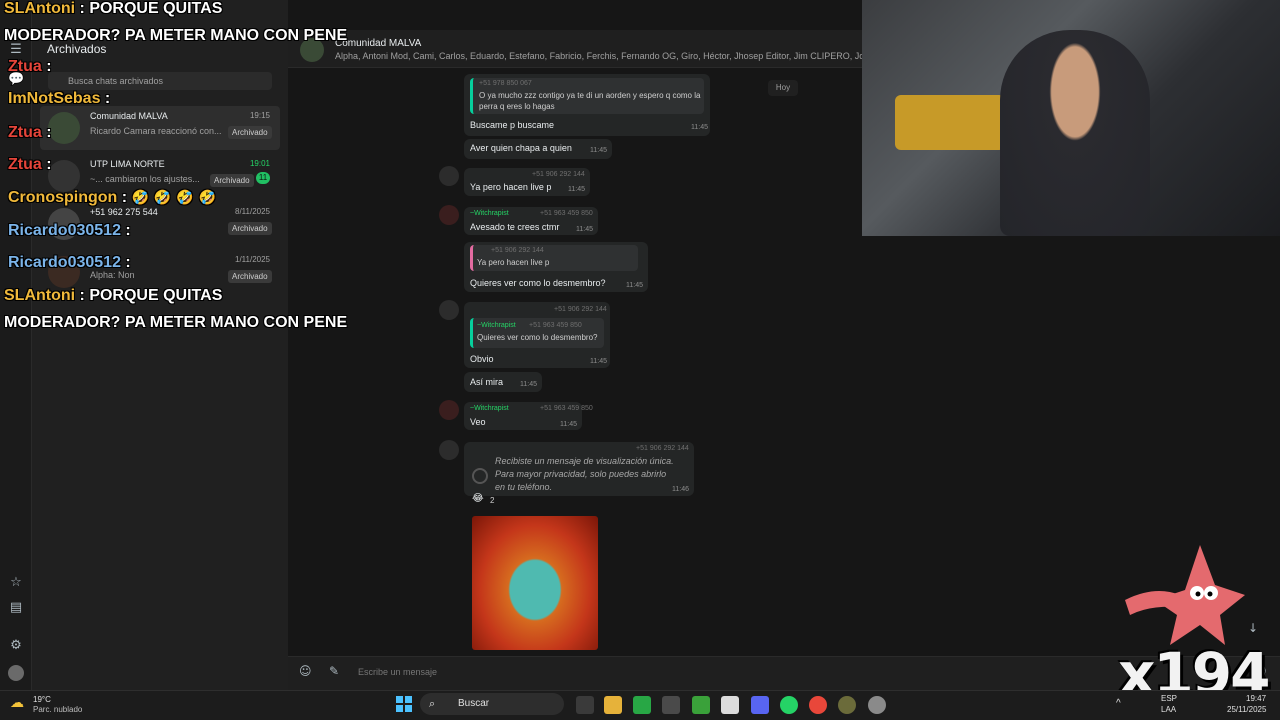  What do you see at coordinates (538, 283) in the screenshot?
I see `message-text: Quieres ver como lo desmembro?` at bounding box center [538, 283].